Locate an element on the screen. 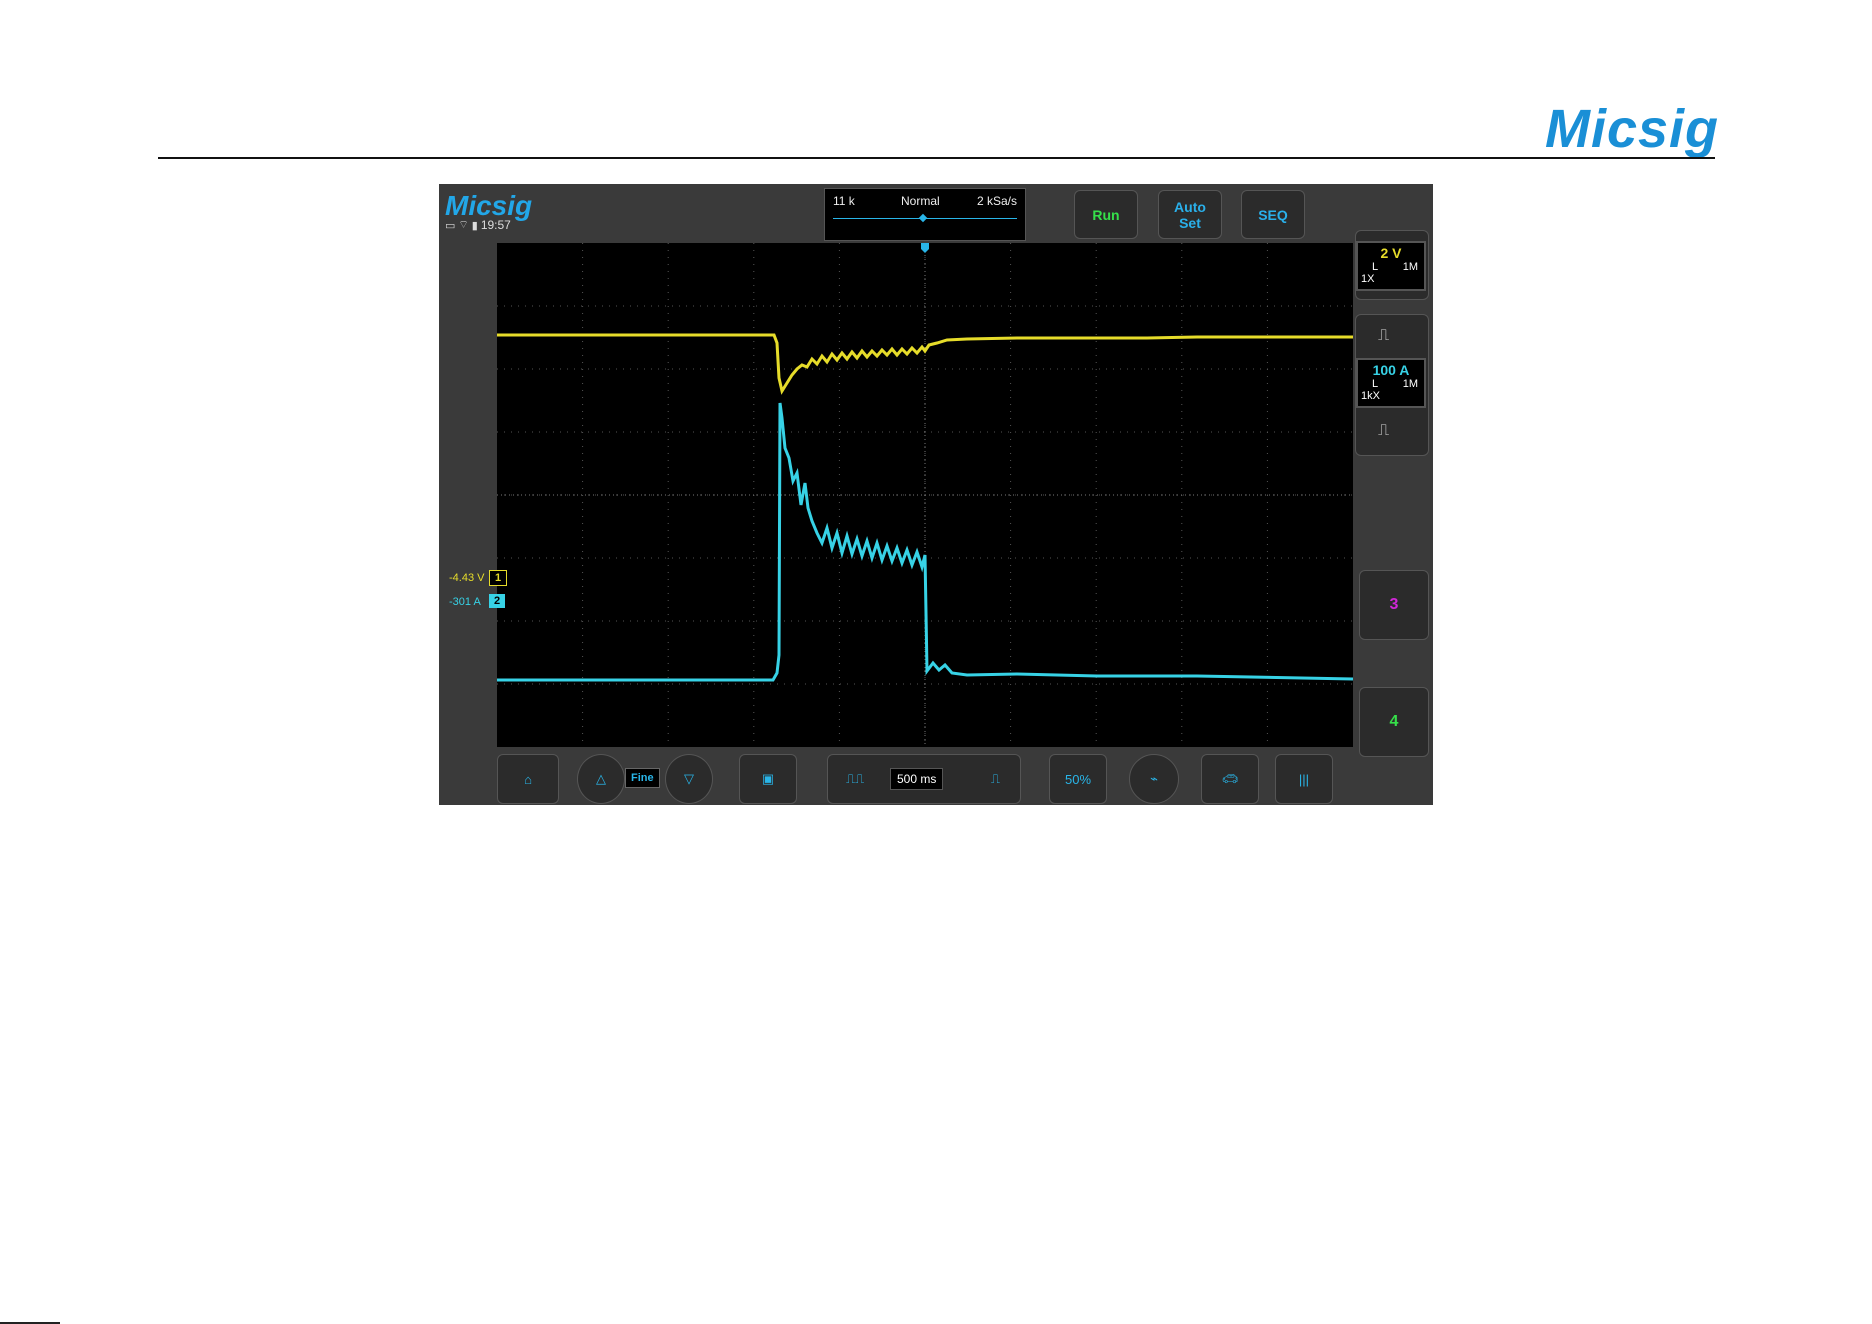  channel-2-offset-value: -301 A is located at coordinates (465, 602).